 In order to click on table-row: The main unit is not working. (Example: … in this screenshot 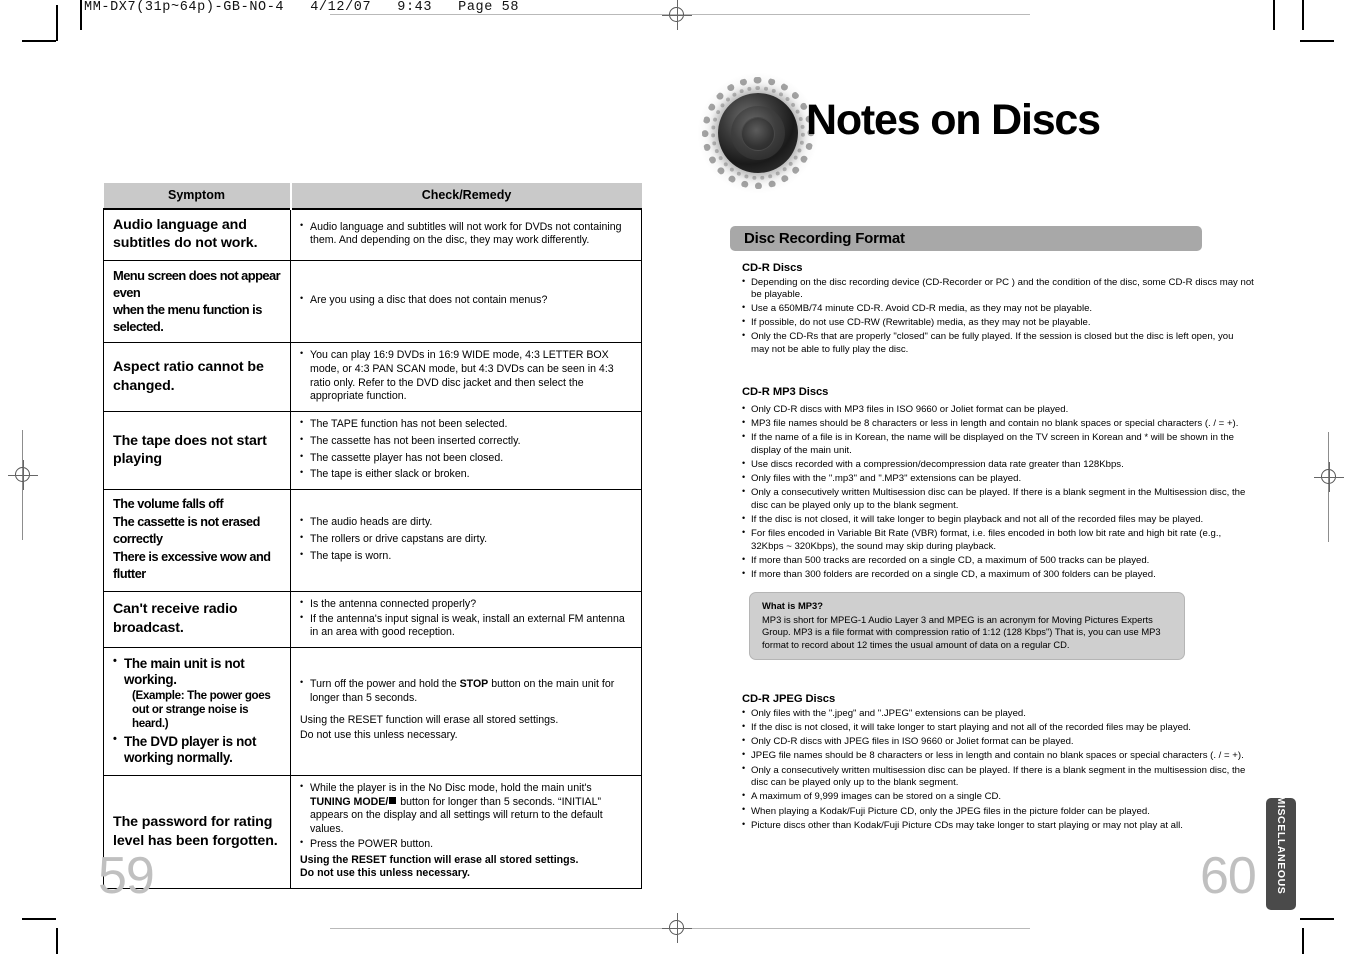, I will do `click(372, 711)`.